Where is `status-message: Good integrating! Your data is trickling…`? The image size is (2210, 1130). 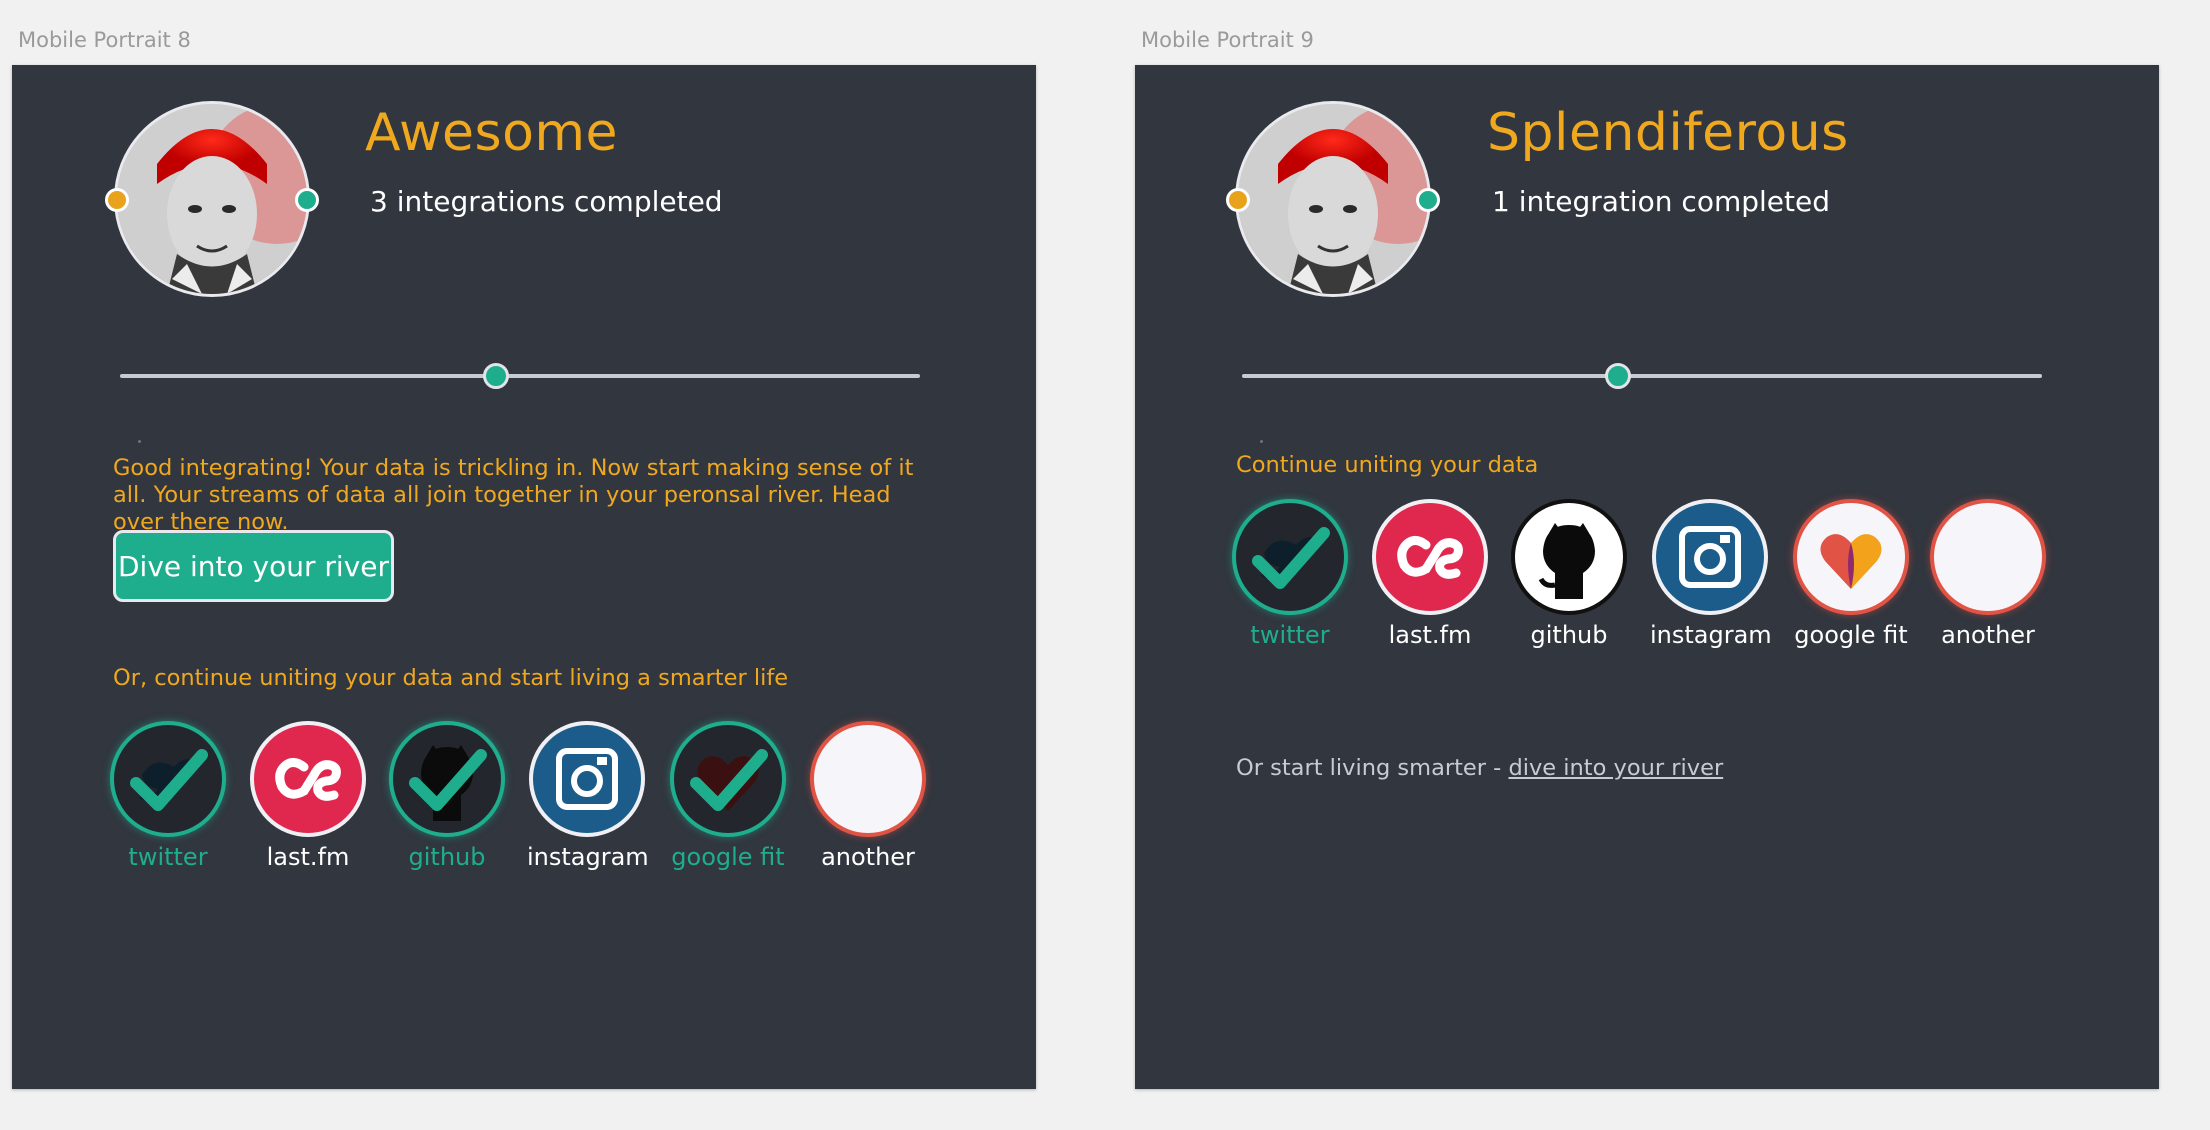
status-message: Good integrating! Your data is trickling… is located at coordinates (513, 495).